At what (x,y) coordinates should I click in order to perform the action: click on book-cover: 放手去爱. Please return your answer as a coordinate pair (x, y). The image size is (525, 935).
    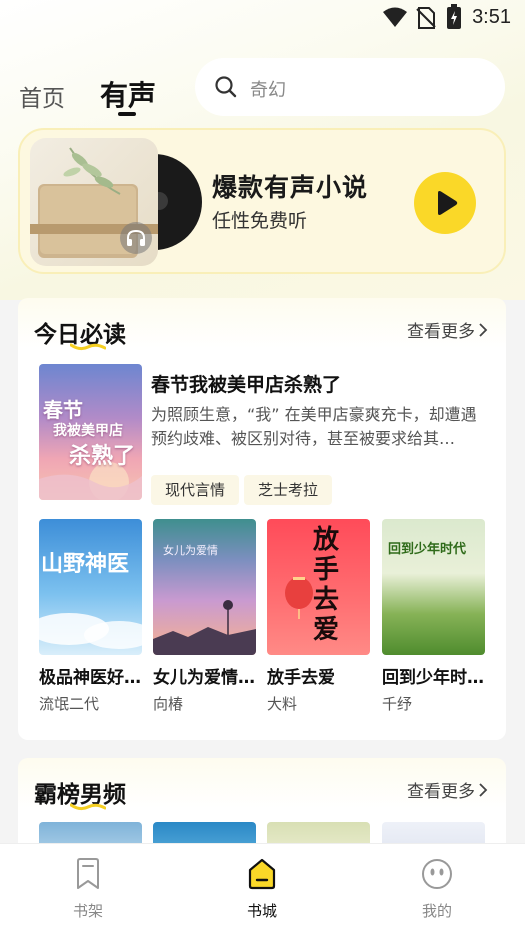
    Looking at the image, I should click on (318, 587).